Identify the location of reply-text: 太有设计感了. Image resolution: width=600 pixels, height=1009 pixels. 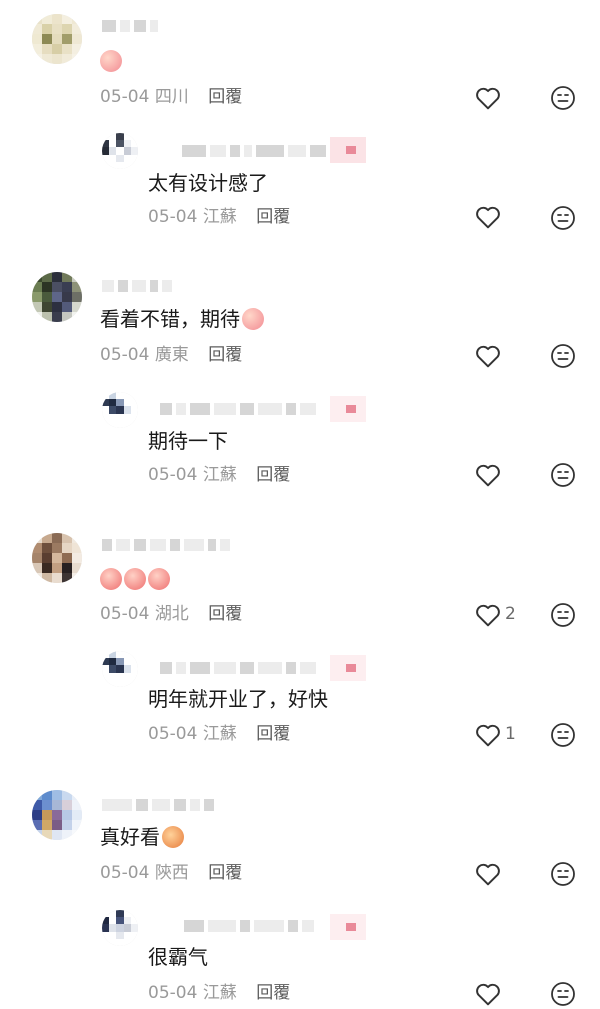
(208, 183).